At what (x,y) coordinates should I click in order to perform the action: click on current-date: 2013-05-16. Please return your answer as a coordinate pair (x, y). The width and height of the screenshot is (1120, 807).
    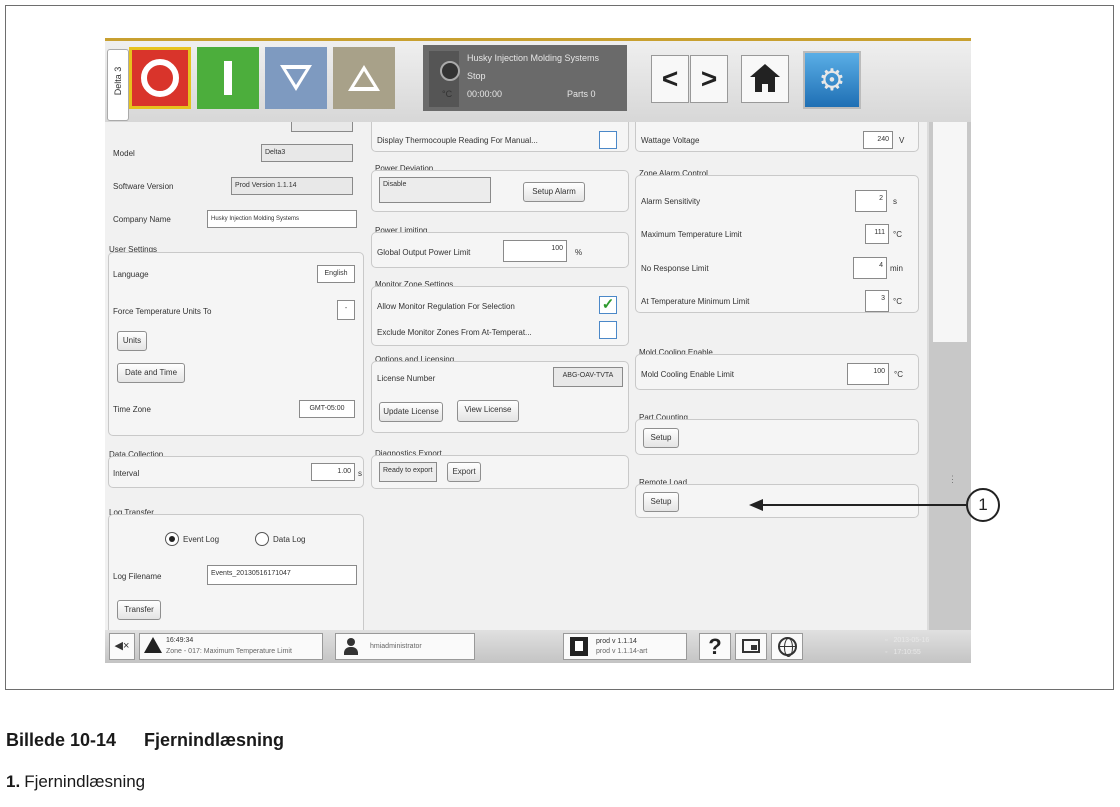
    Looking at the image, I should click on (911, 640).